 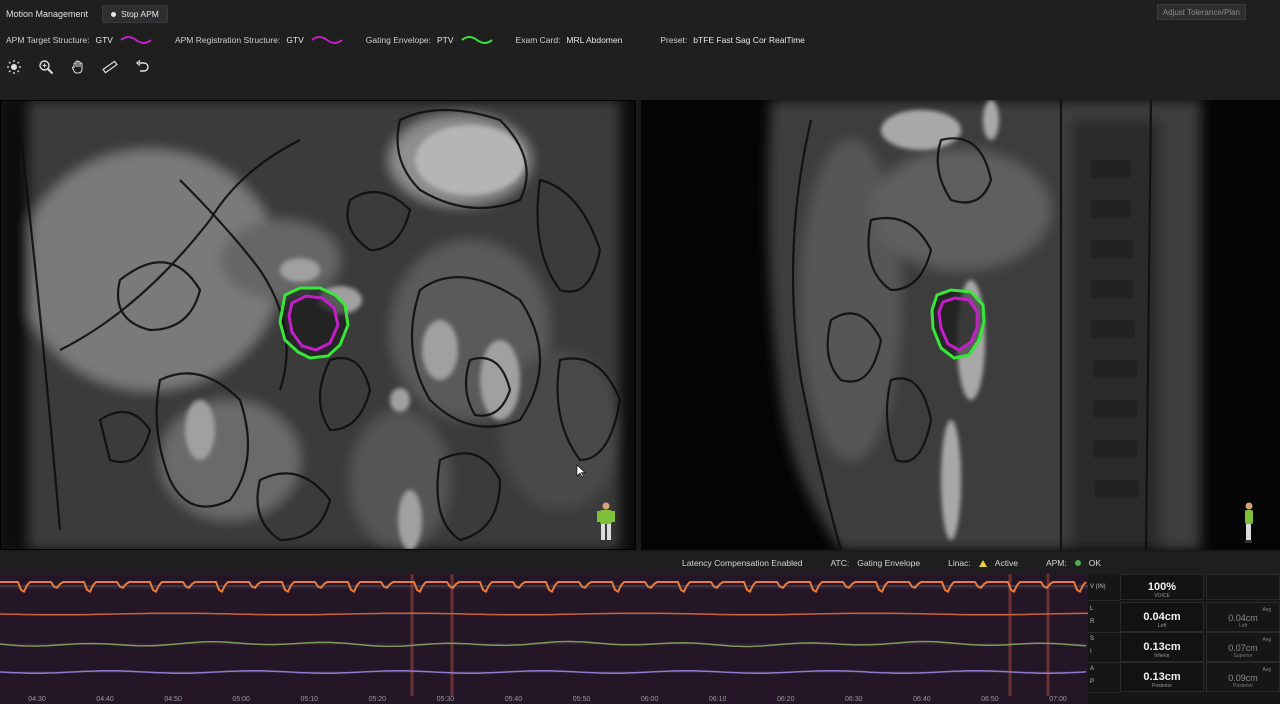 I want to click on zoom-tool, so click(x=46, y=67).